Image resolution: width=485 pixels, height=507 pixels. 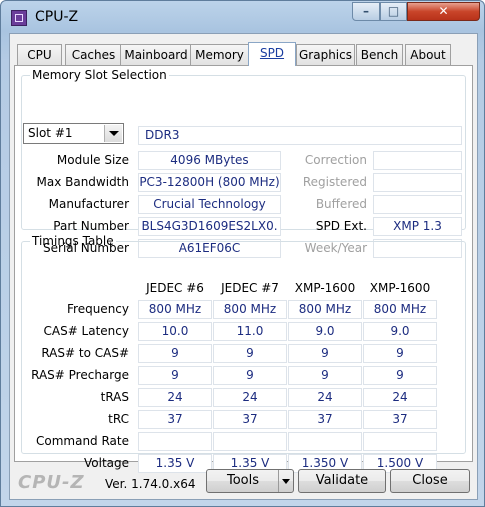 I want to click on max-bandwidth-label: Max Bandwidth, so click(x=82, y=182).